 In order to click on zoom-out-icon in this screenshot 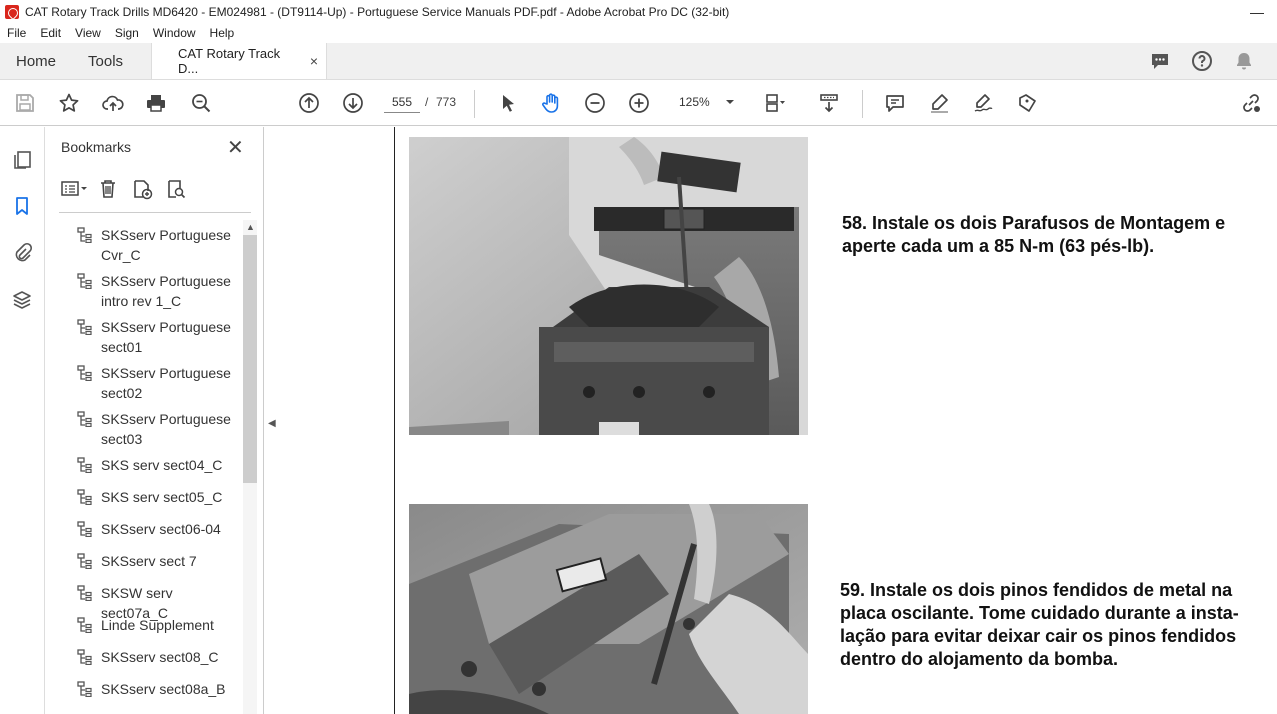, I will do `click(595, 103)`.